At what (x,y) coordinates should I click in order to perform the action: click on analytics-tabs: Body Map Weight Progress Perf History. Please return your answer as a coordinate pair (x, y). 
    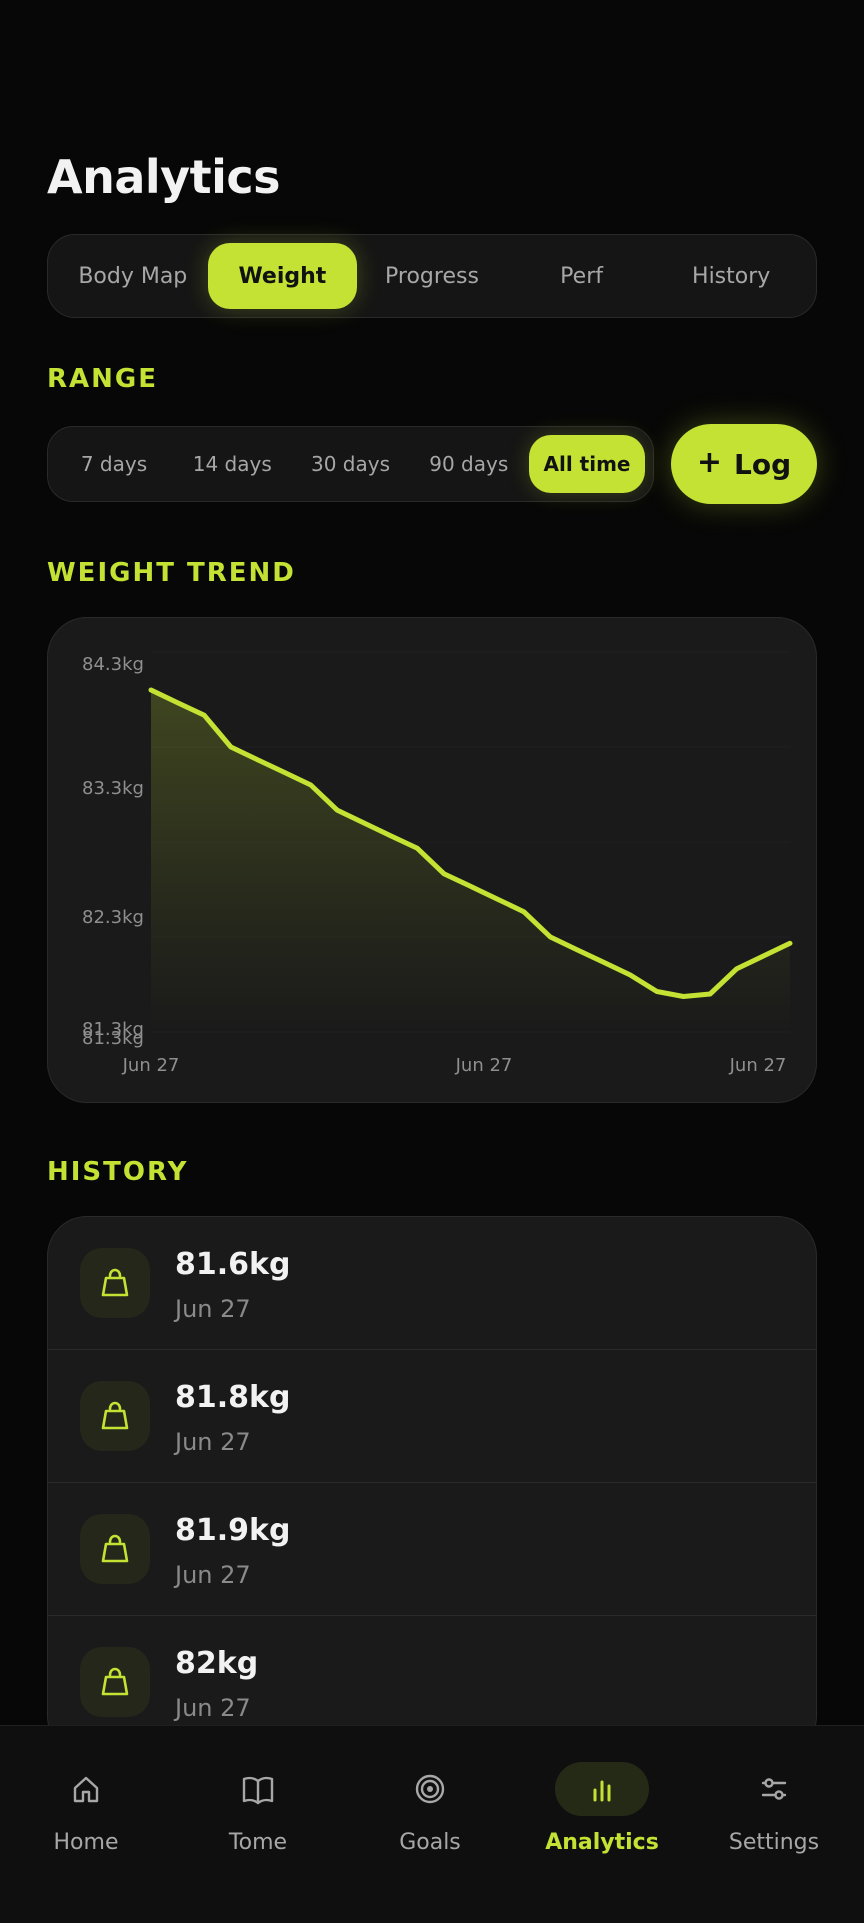
    Looking at the image, I should click on (432, 276).